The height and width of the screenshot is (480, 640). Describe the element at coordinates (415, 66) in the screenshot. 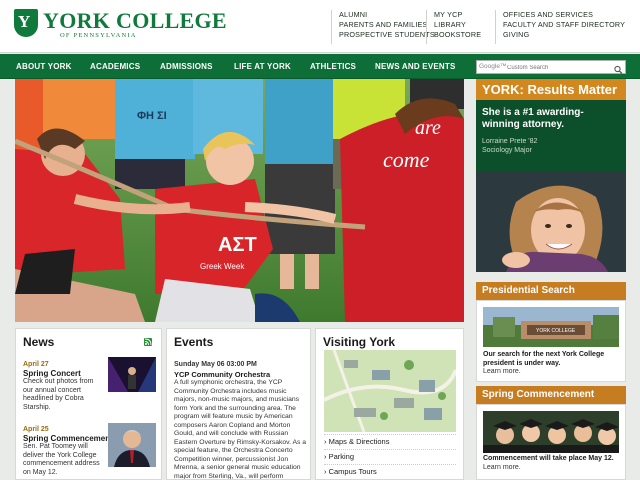

I see `nav-news-events: NEWS AND EVENTS` at that location.